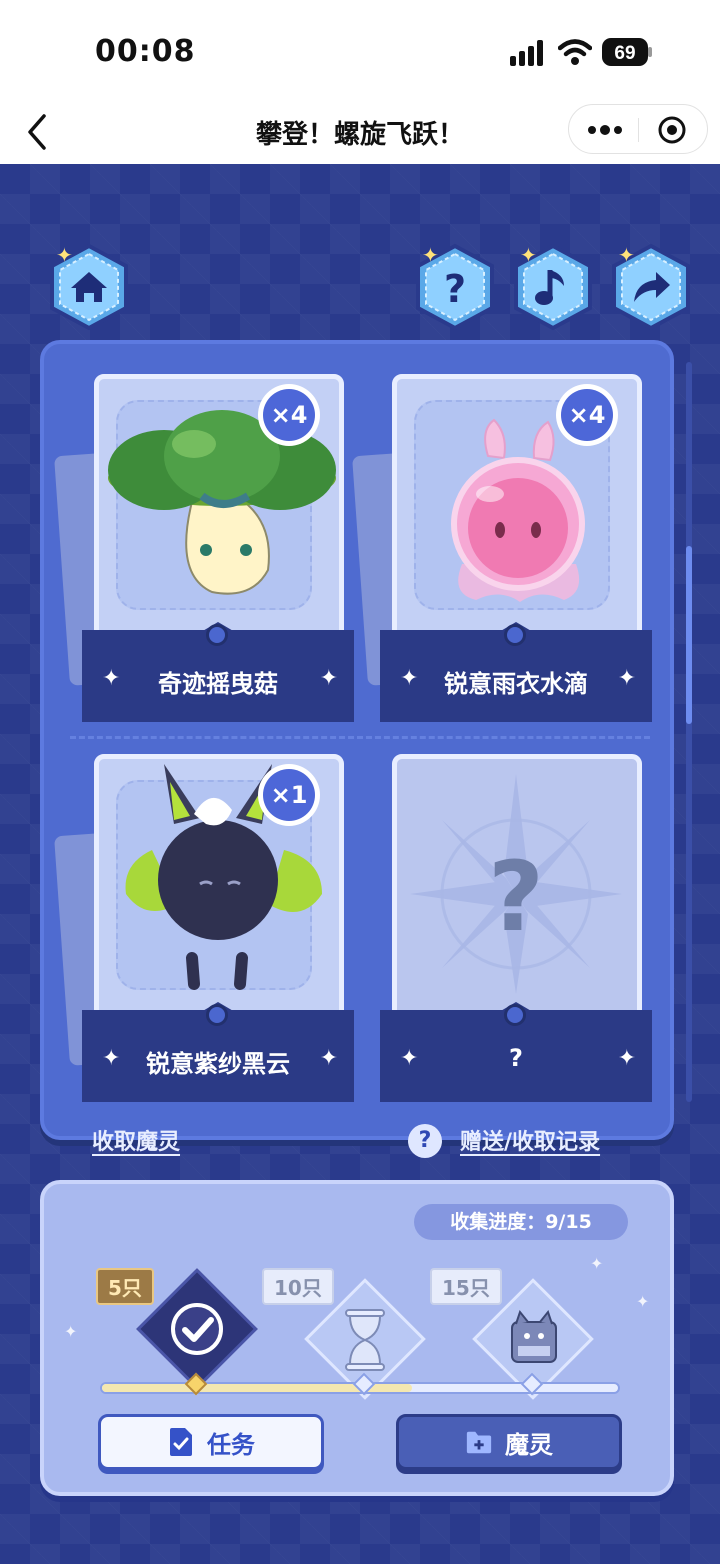 This screenshot has width=720, height=1564. Describe the element at coordinates (516, 897) in the screenshot. I see `question-mark-icon: ?` at that location.